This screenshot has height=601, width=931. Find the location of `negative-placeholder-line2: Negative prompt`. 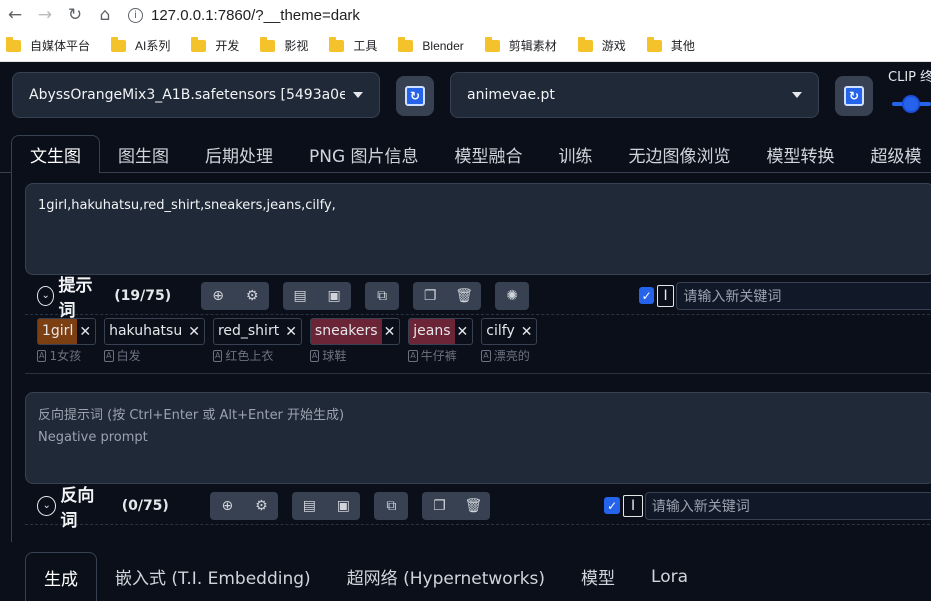

negative-placeholder-line2: Negative prompt is located at coordinates (93, 437).